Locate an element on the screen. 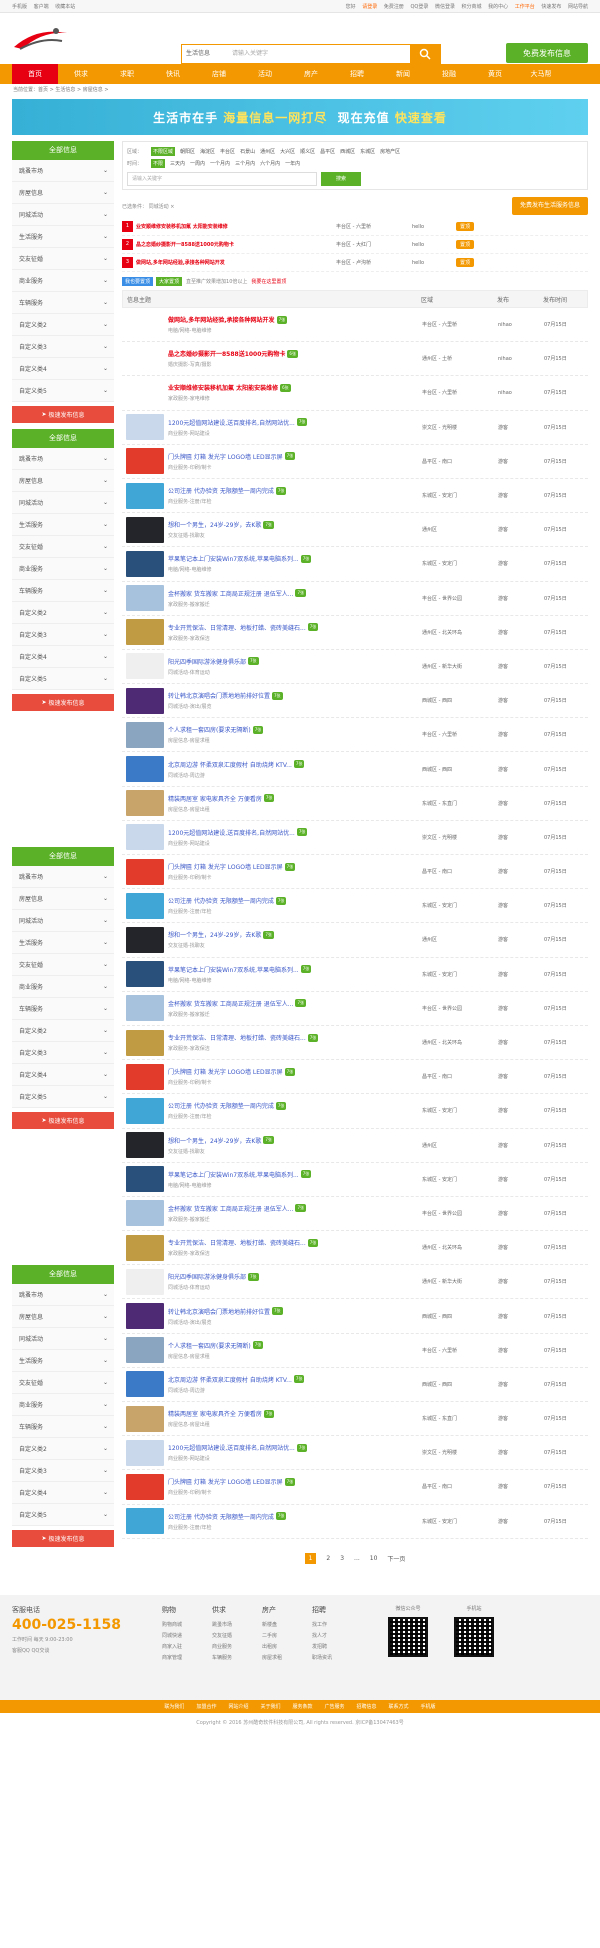 This screenshot has width=600, height=1948. area-option: 昌平区 is located at coordinates (327, 151).